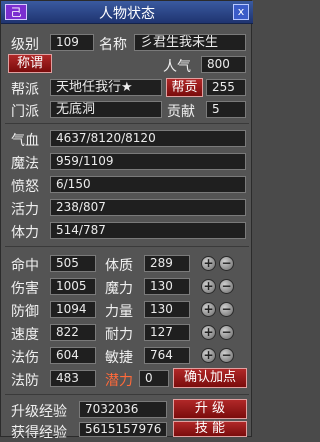  I want to click on magic-power-label: 魔力, so click(119, 289).